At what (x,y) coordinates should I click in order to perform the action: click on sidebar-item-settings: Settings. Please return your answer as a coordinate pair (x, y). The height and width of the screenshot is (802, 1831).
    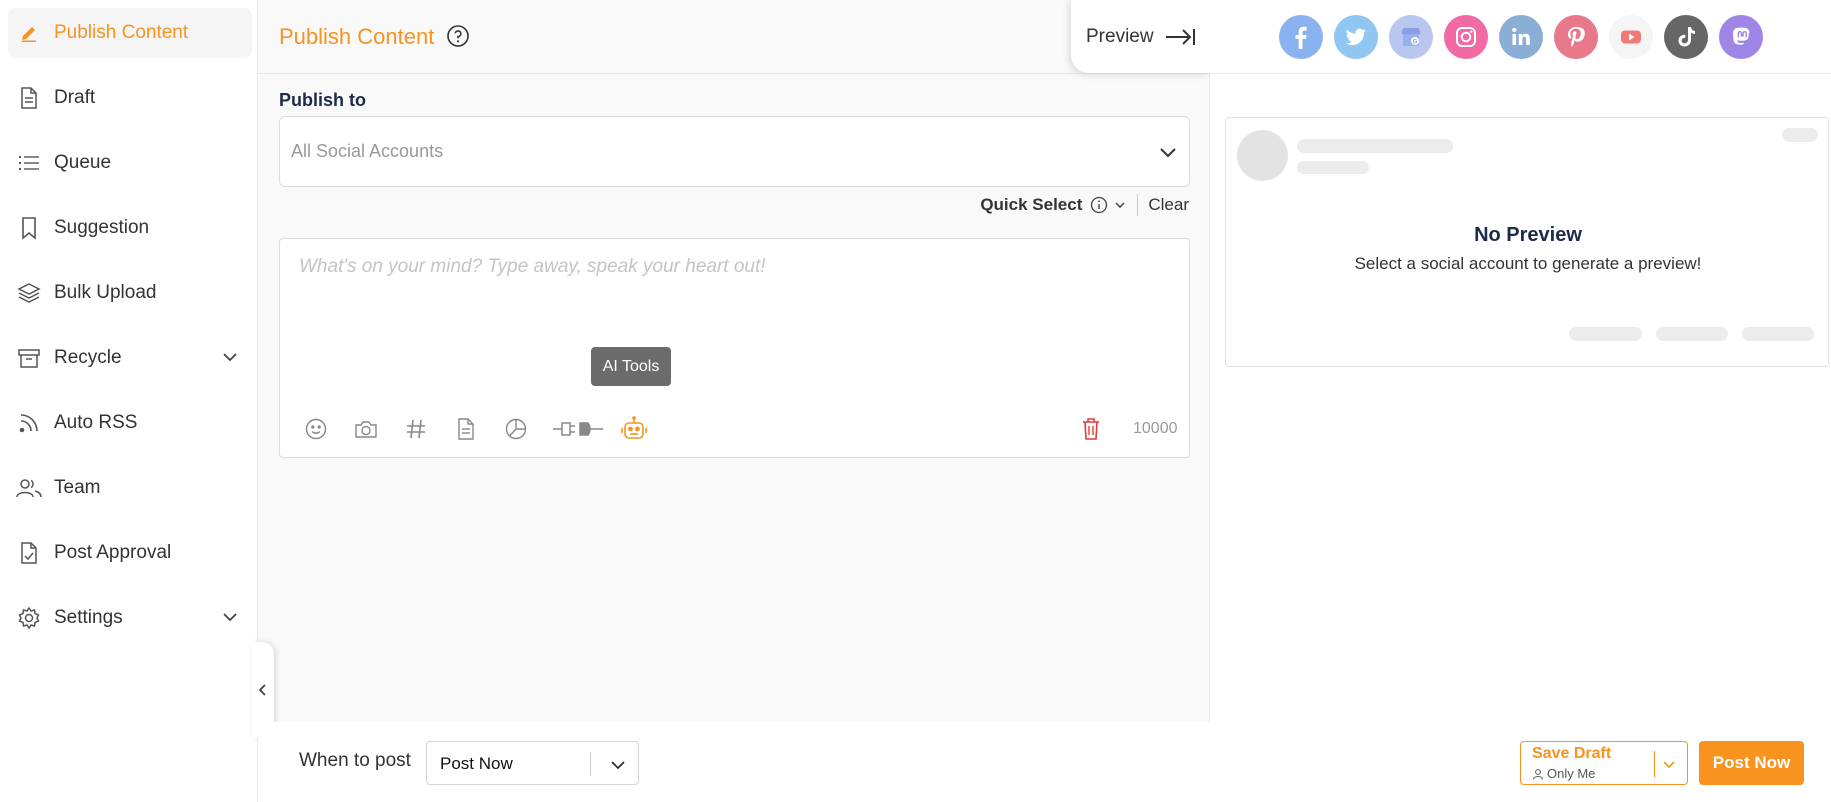
    Looking at the image, I should click on (130, 618).